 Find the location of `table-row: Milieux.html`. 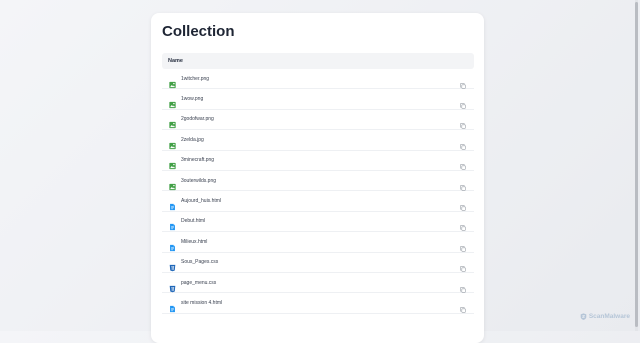

table-row: Milieux.html is located at coordinates (318, 242).